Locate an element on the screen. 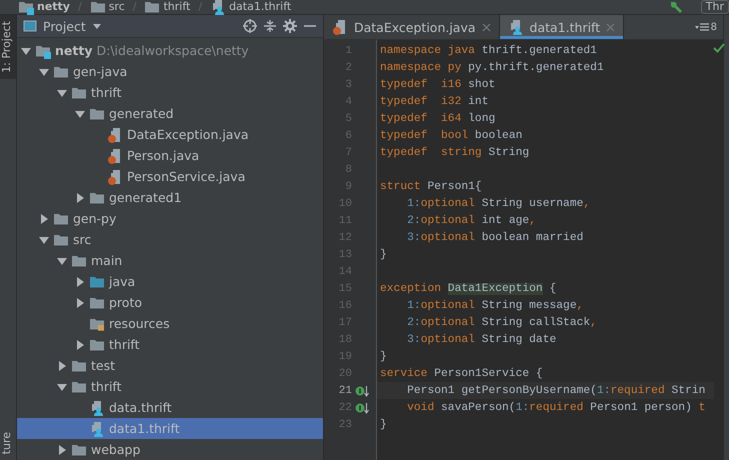 The image size is (729, 460). code-line: void savaPerson(1:required Person1 person) t is located at coordinates (556, 408).